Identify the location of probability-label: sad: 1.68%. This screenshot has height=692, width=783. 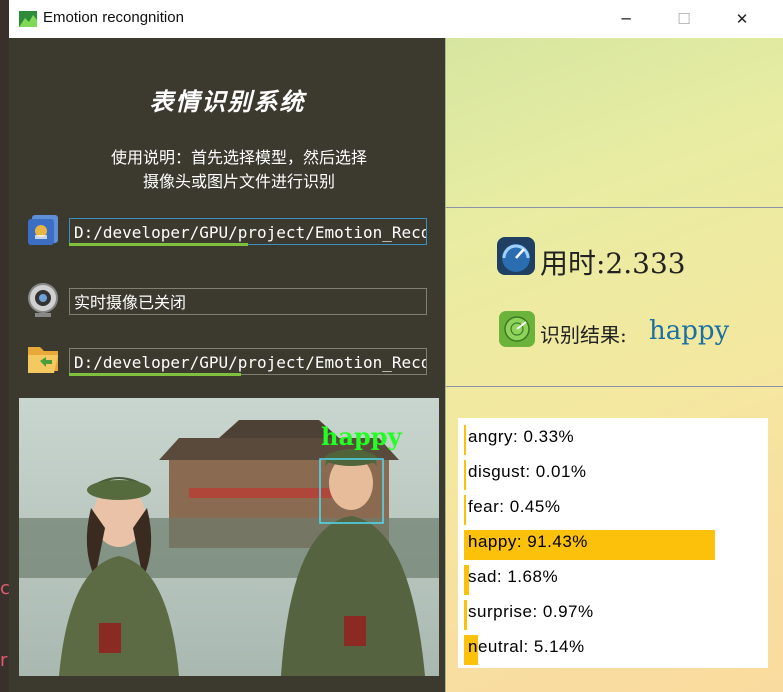
(513, 576).